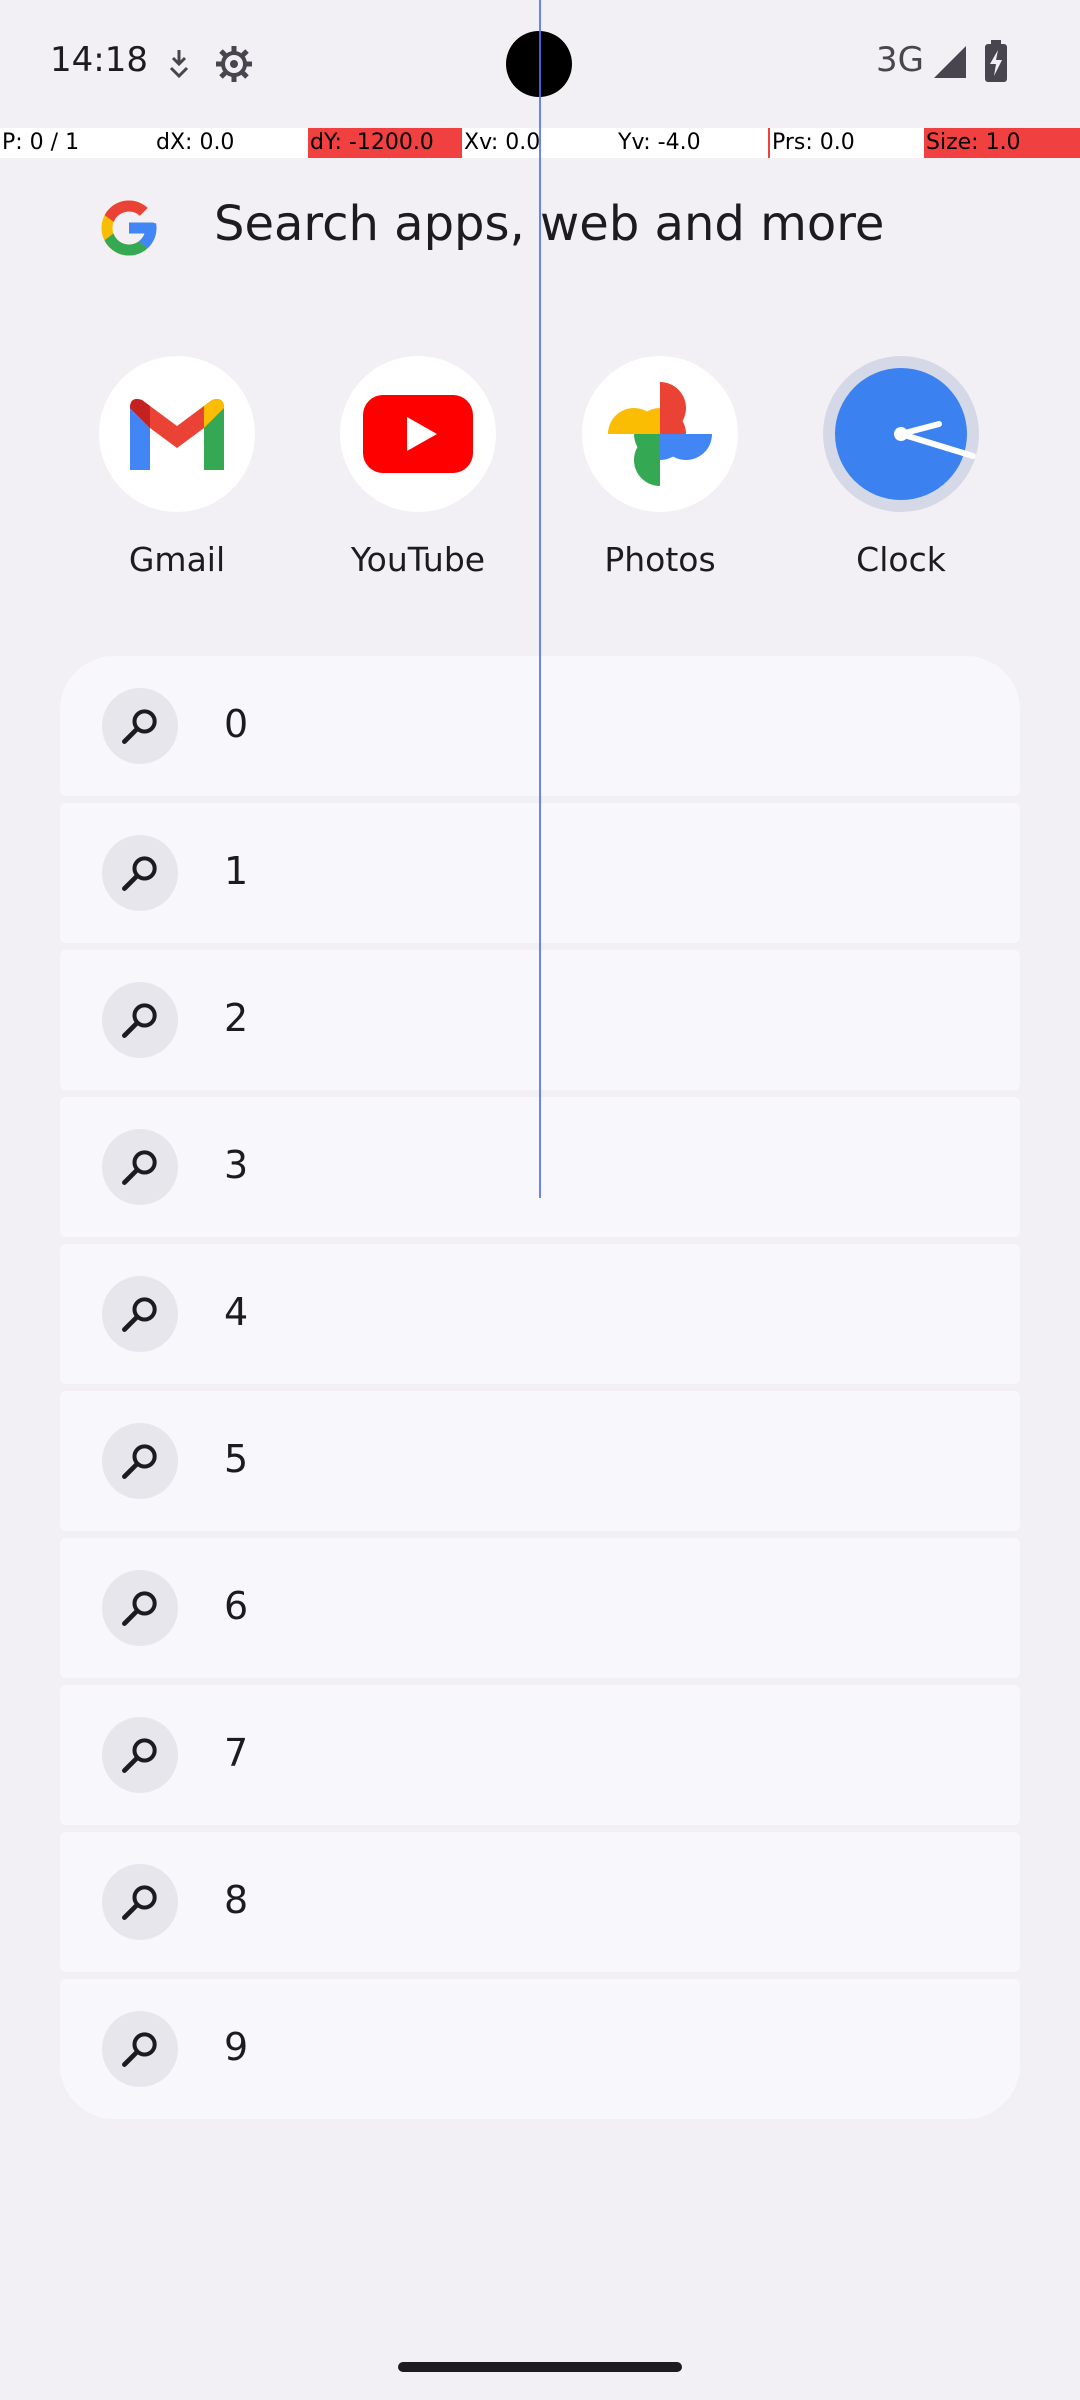 The height and width of the screenshot is (2400, 1080). I want to click on app-clock: Clock, so click(901, 467).